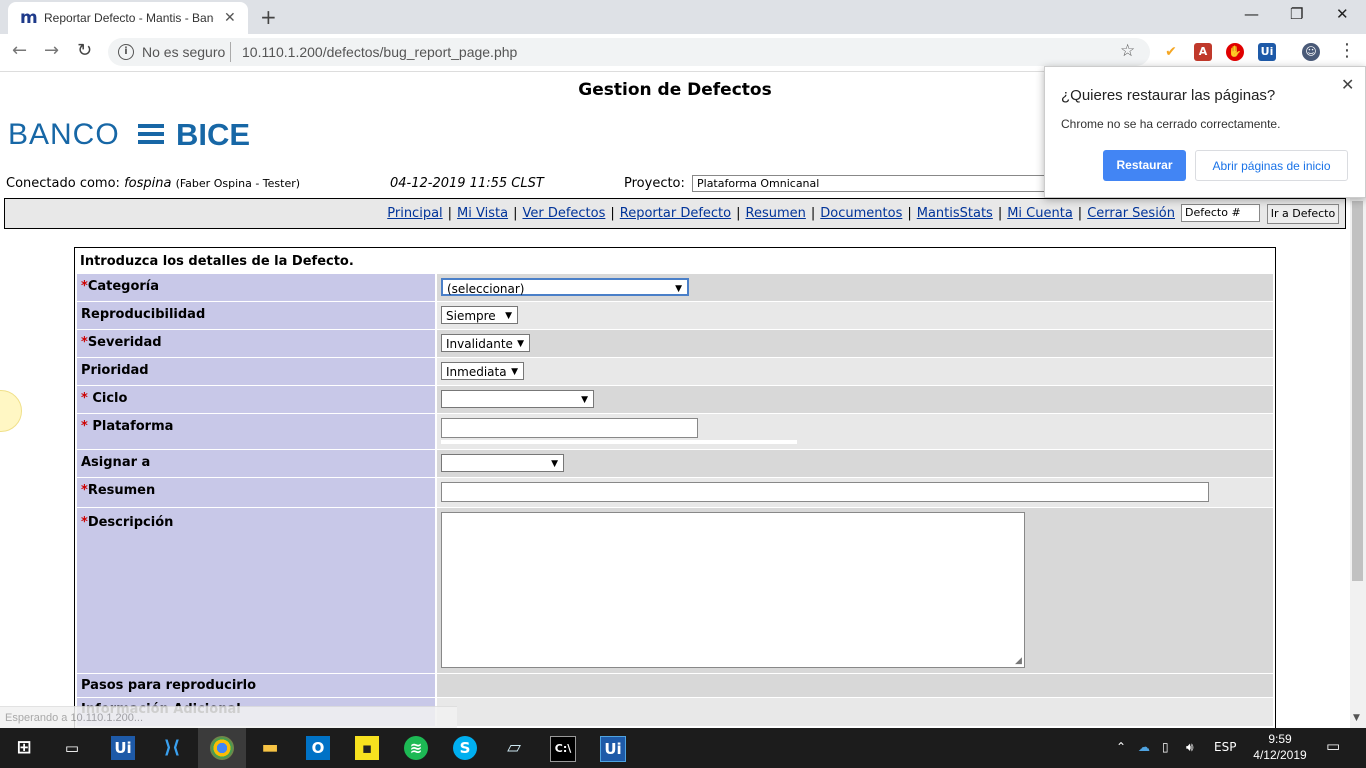 Image resolution: width=1366 pixels, height=768 pixels. Describe the element at coordinates (675, 213) in the screenshot. I see `menu-reportar-defecto: Reportar Defecto` at that location.